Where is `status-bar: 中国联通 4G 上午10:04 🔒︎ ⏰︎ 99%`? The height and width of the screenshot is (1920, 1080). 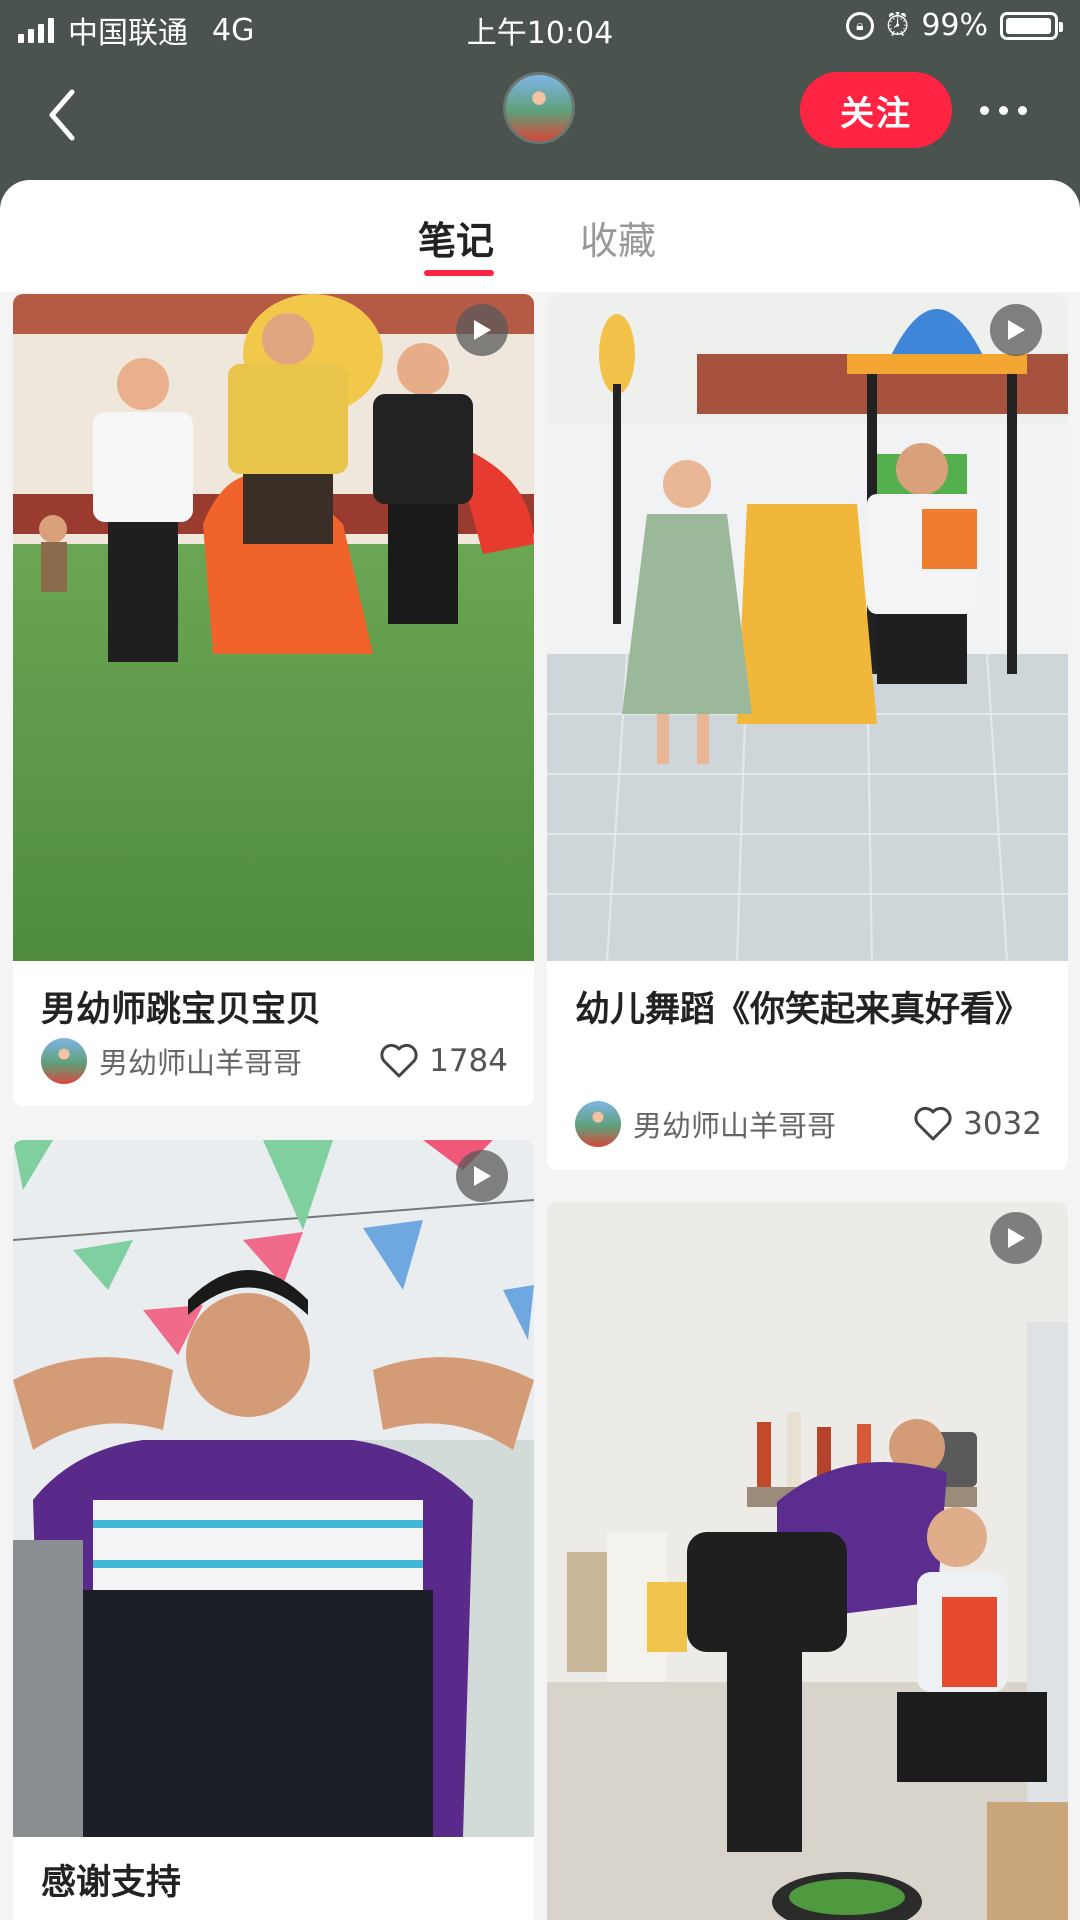
status-bar: 中国联通 4G 上午10:04 🔒︎ ⏰︎ 99% is located at coordinates (540, 27).